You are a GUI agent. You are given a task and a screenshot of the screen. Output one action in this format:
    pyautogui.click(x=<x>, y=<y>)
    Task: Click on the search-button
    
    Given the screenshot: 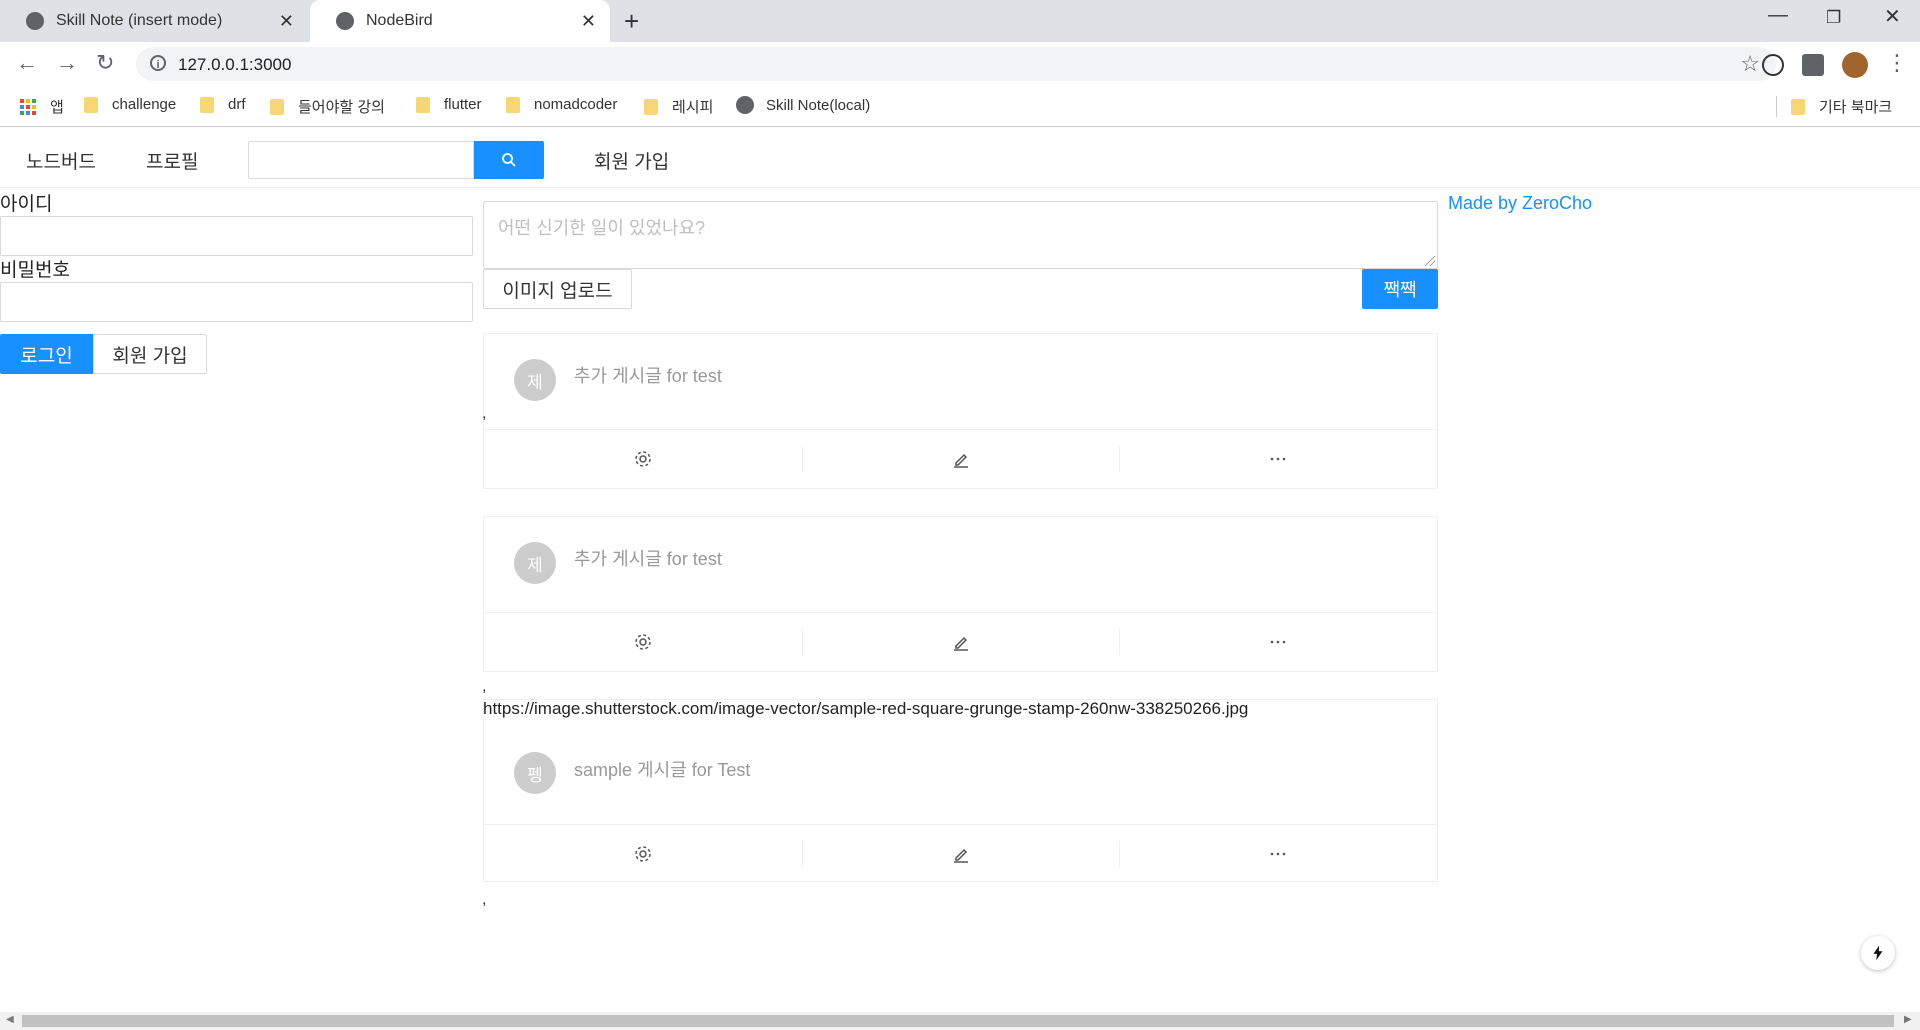 What is the action you would take?
    pyautogui.click(x=509, y=160)
    